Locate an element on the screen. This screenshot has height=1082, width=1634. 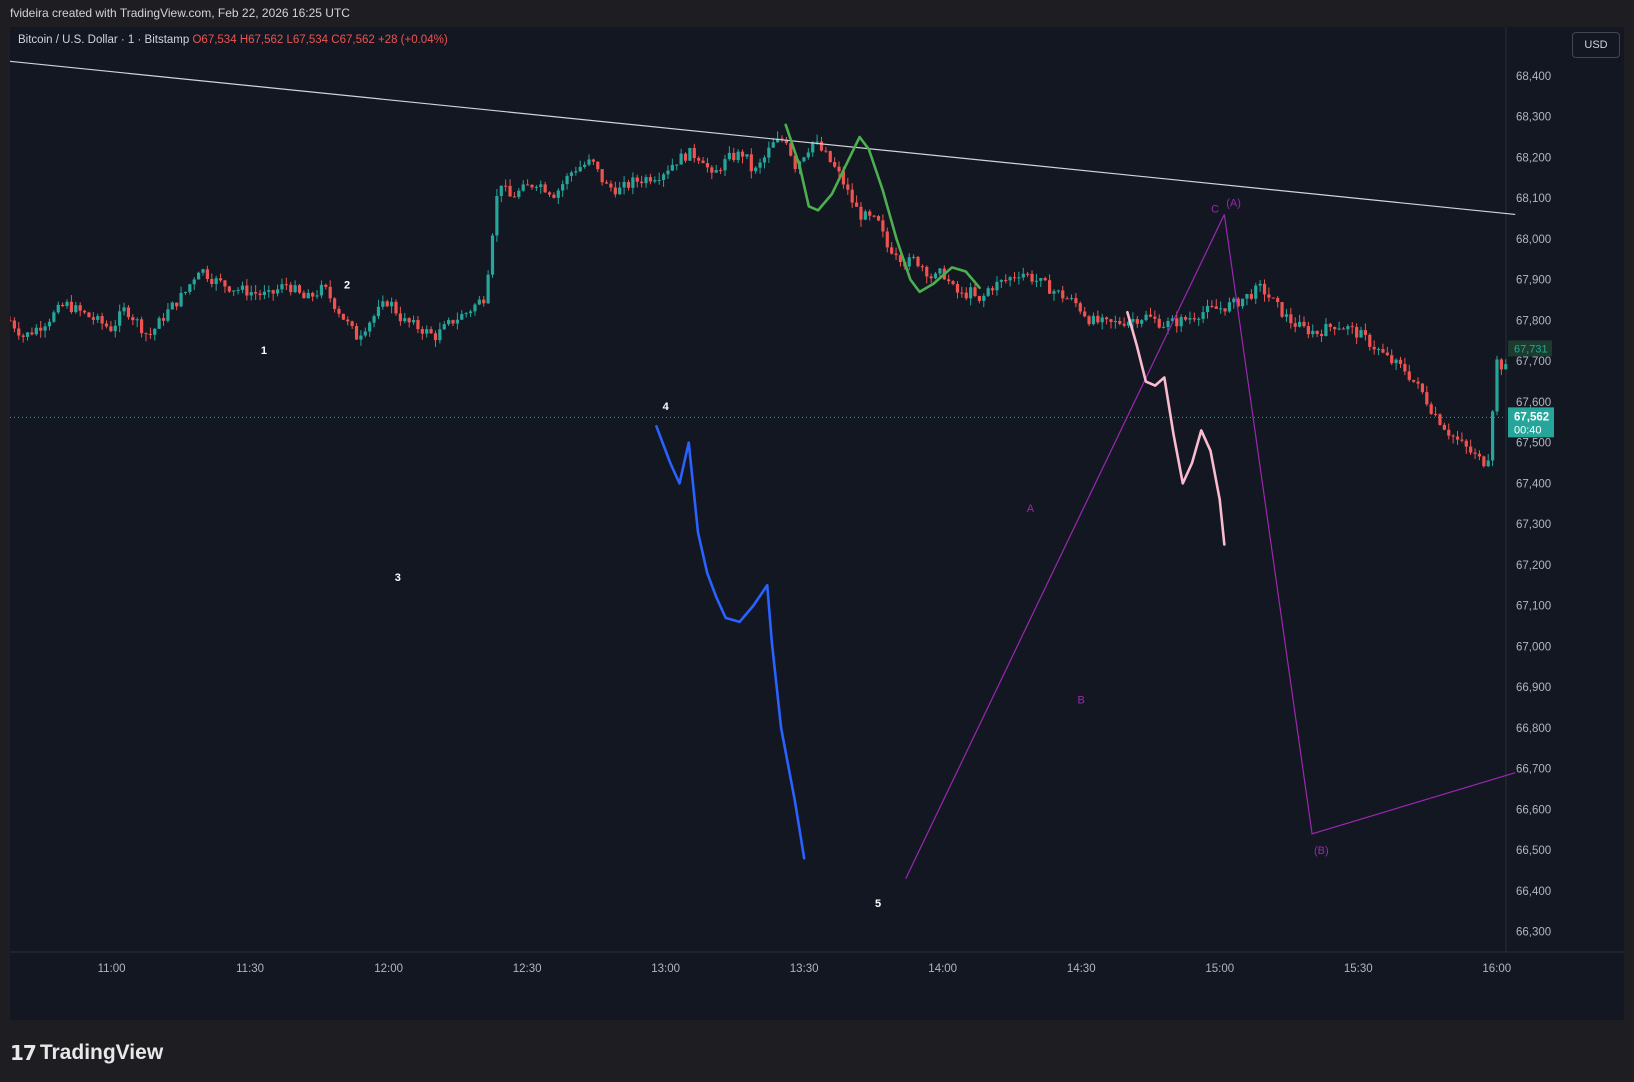
time-tick-label: 12:00 is located at coordinates (388, 969).